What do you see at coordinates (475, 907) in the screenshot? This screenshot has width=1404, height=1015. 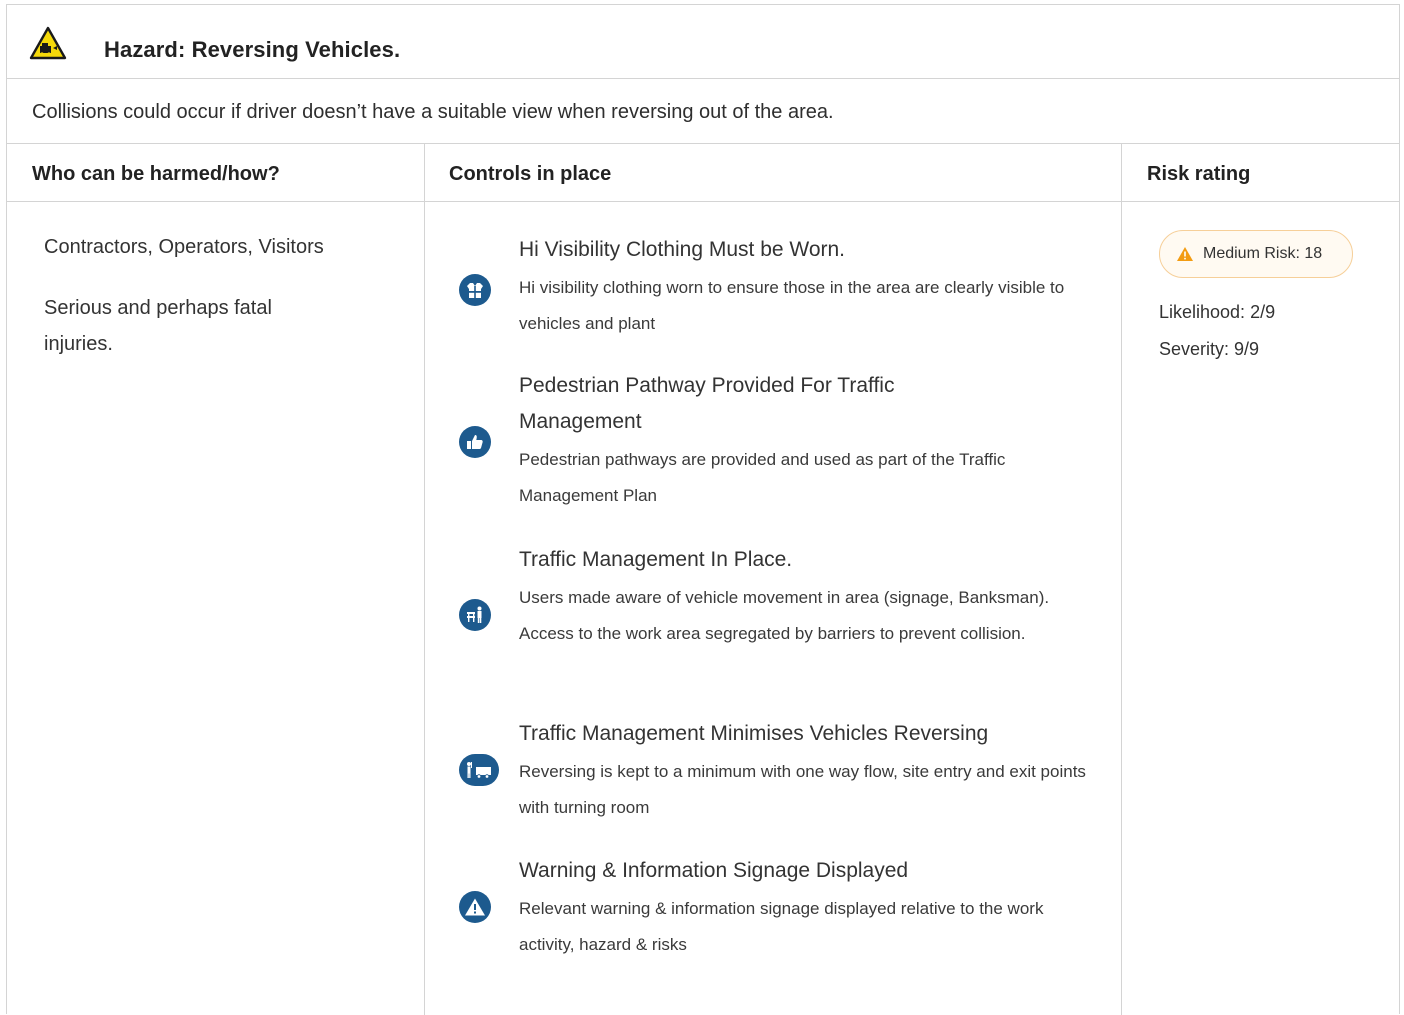 I see `warning-triangle-icon` at bounding box center [475, 907].